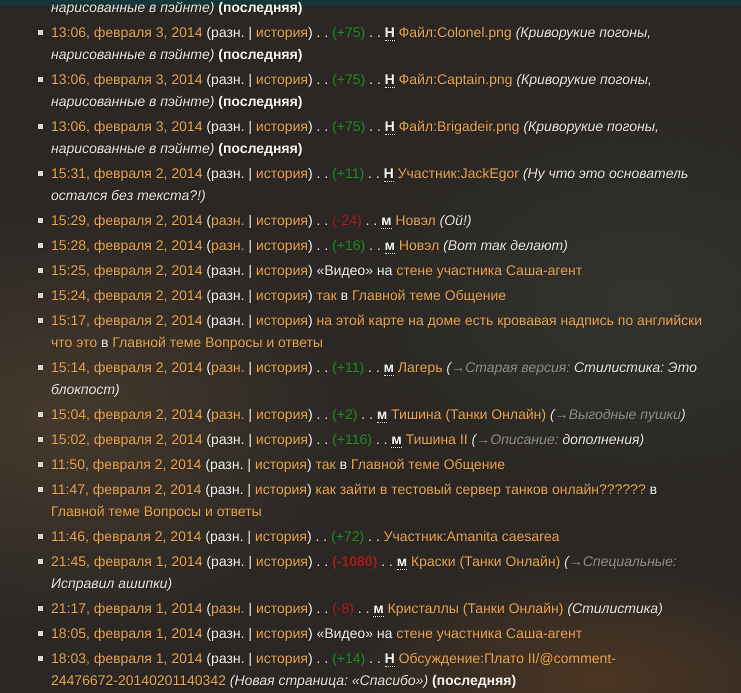 The height and width of the screenshot is (693, 741). Describe the element at coordinates (349, 658) in the screenshot. I see `size-change: (+14)` at that location.